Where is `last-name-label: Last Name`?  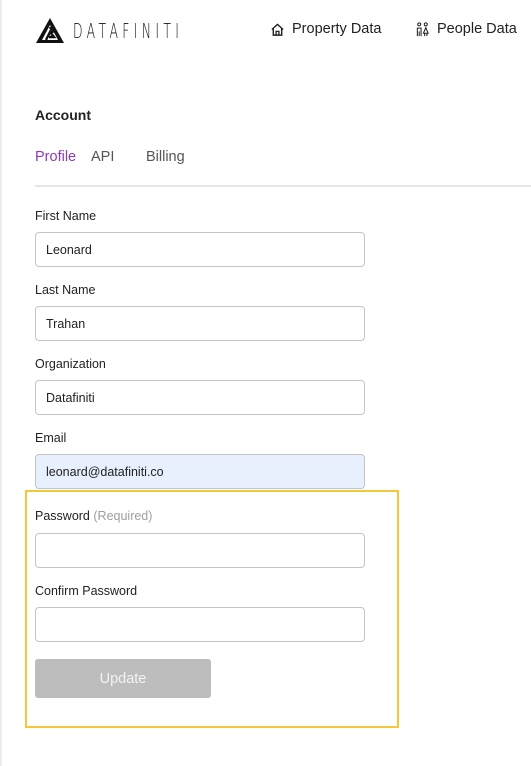 last-name-label: Last Name is located at coordinates (65, 290).